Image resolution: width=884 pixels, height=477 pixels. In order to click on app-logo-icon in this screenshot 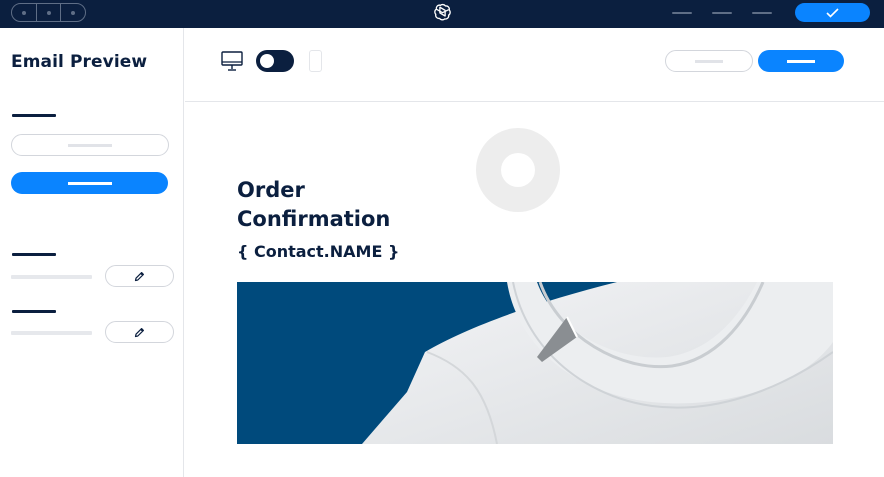, I will do `click(442, 12)`.